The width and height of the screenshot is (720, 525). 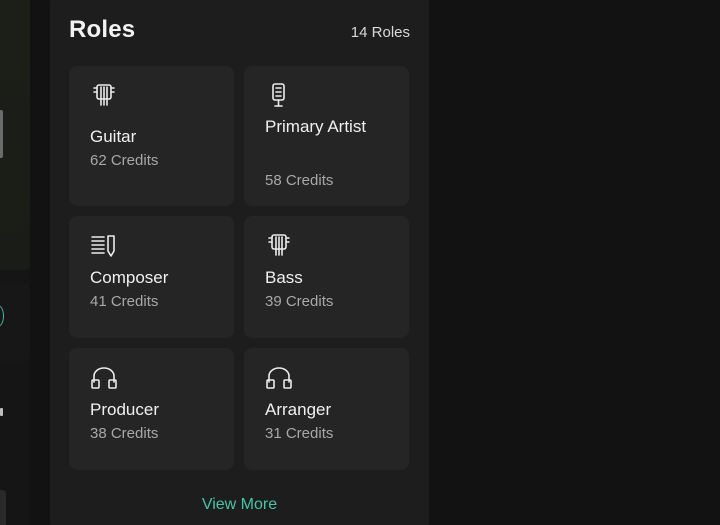 What do you see at coordinates (326, 277) in the screenshot?
I see `role-tile-bass: Bass 39 Credits` at bounding box center [326, 277].